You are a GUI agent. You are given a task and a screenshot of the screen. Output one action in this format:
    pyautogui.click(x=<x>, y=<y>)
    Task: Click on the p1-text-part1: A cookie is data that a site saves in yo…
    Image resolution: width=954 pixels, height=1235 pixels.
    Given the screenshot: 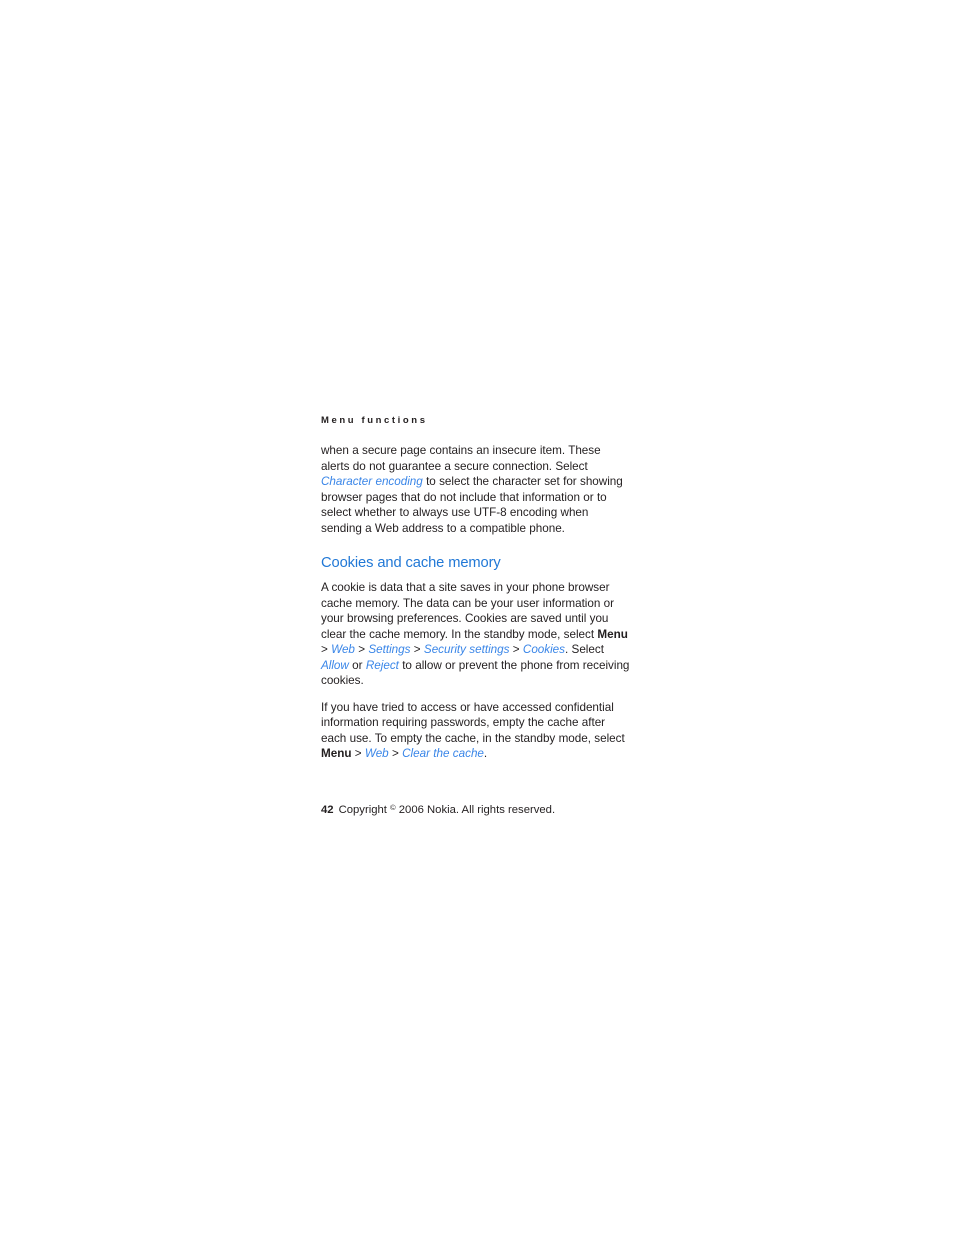 What is the action you would take?
    pyautogui.click(x=468, y=611)
    